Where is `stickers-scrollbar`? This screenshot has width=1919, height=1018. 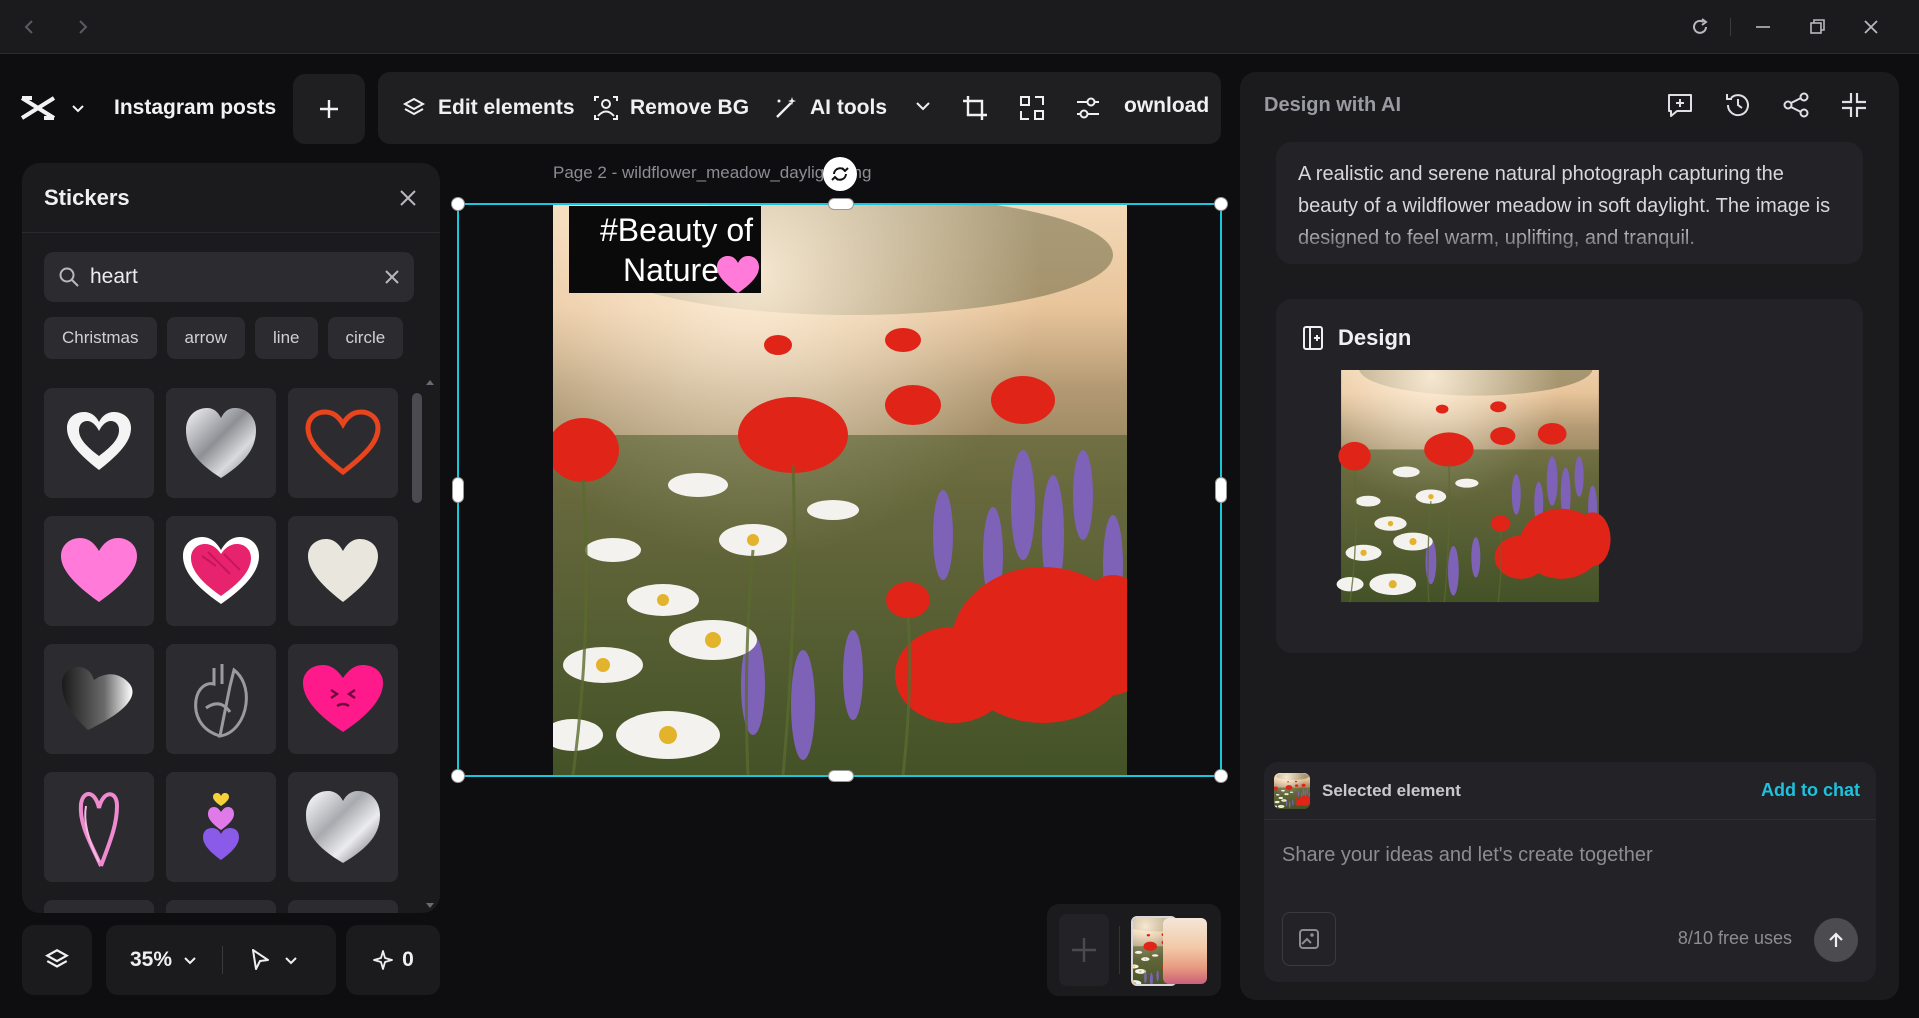 stickers-scrollbar is located at coordinates (417, 448).